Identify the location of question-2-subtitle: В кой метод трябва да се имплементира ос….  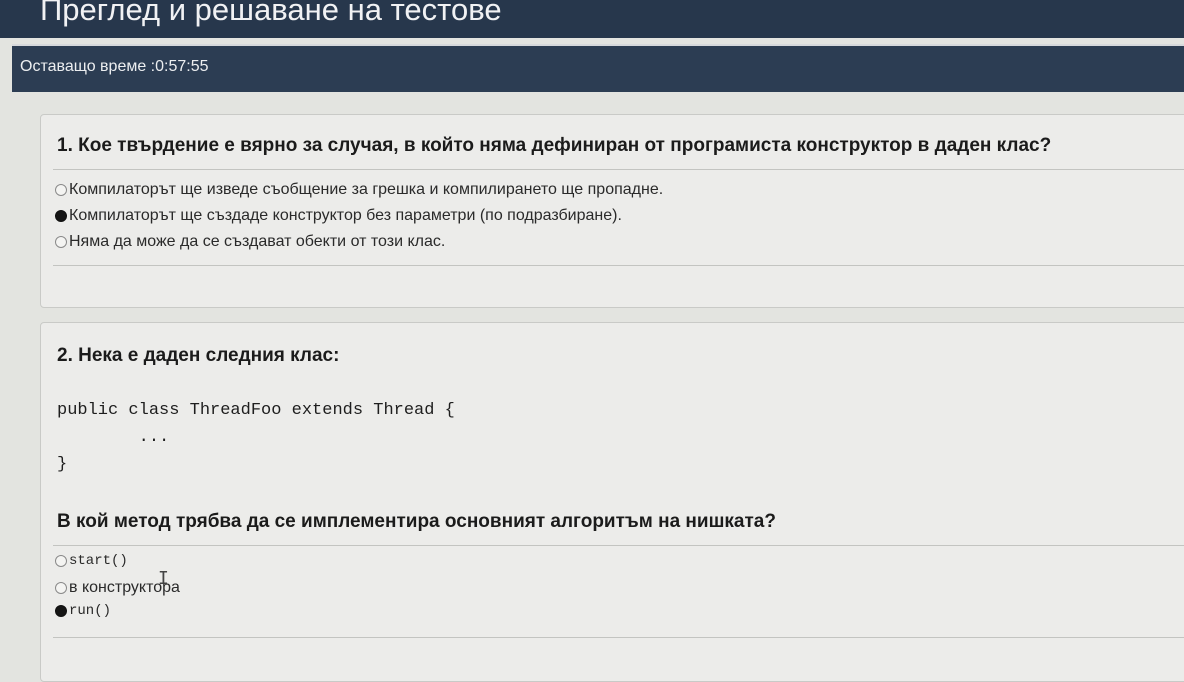
(416, 521).